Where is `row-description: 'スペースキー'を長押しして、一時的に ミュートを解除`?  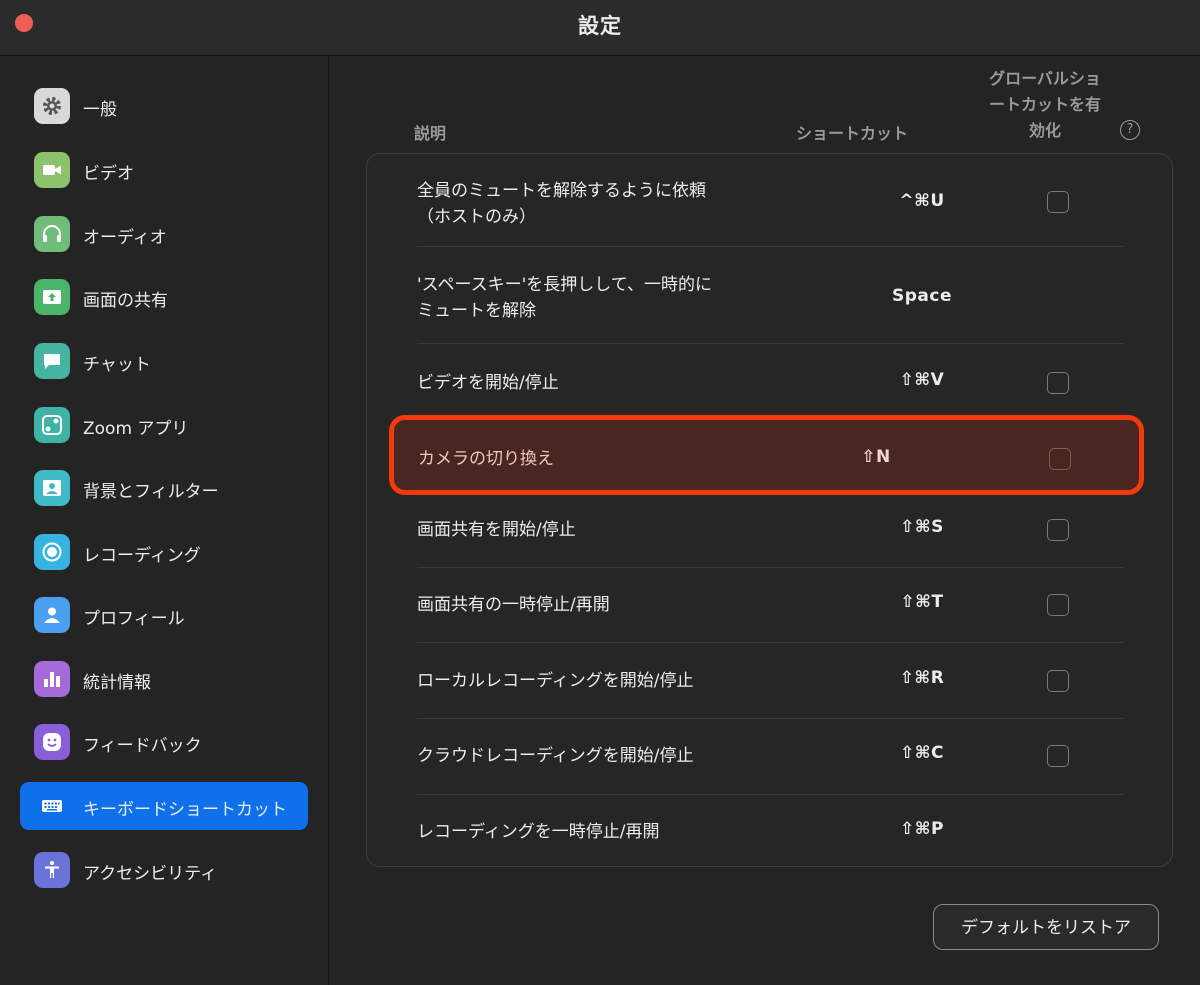
row-description: 'スペースキー'を長押しして、一時的に ミュートを解除 is located at coordinates (607, 298).